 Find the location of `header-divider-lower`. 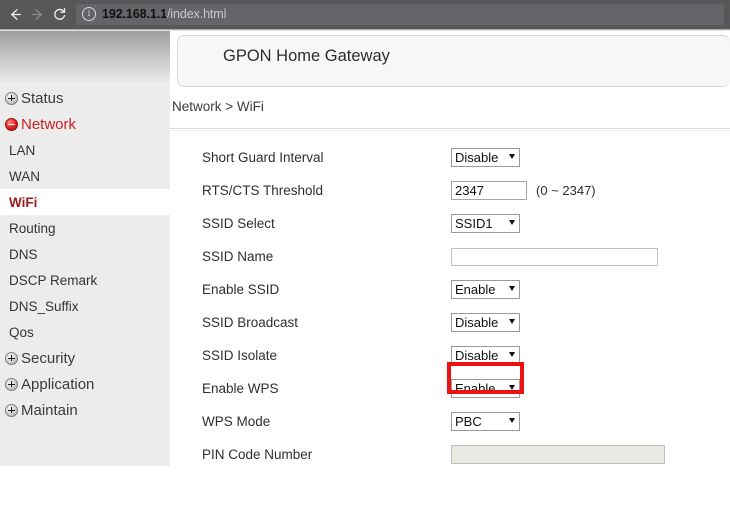

header-divider-lower is located at coordinates (450, 130).